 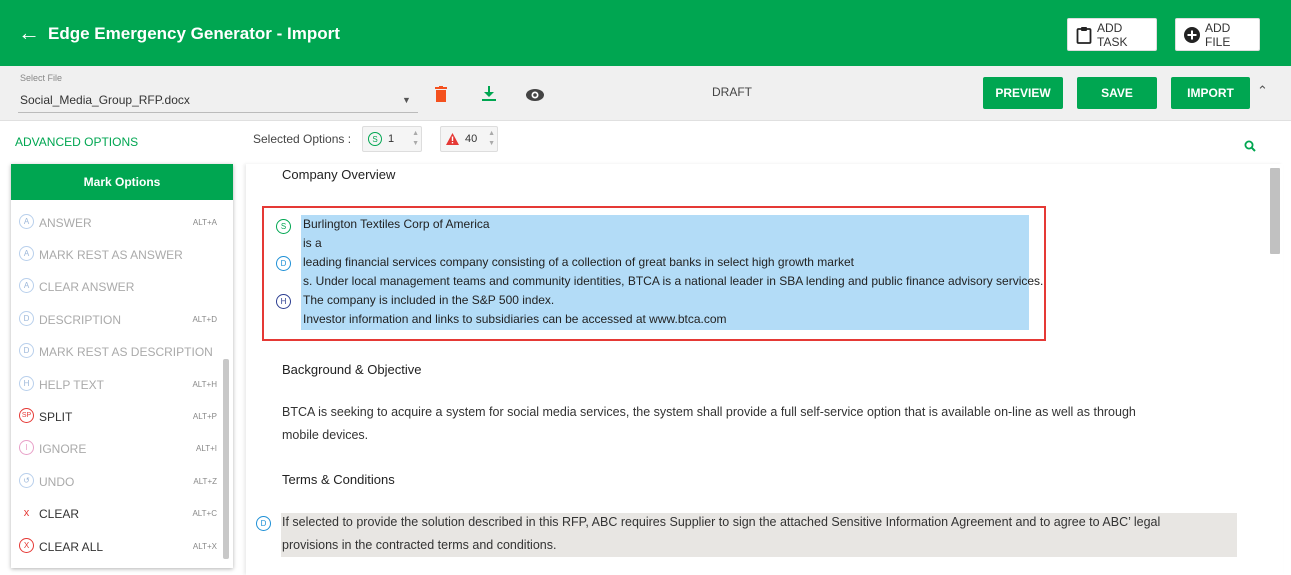 I want to click on add-task-button: ADD TASK, so click(x=1112, y=34).